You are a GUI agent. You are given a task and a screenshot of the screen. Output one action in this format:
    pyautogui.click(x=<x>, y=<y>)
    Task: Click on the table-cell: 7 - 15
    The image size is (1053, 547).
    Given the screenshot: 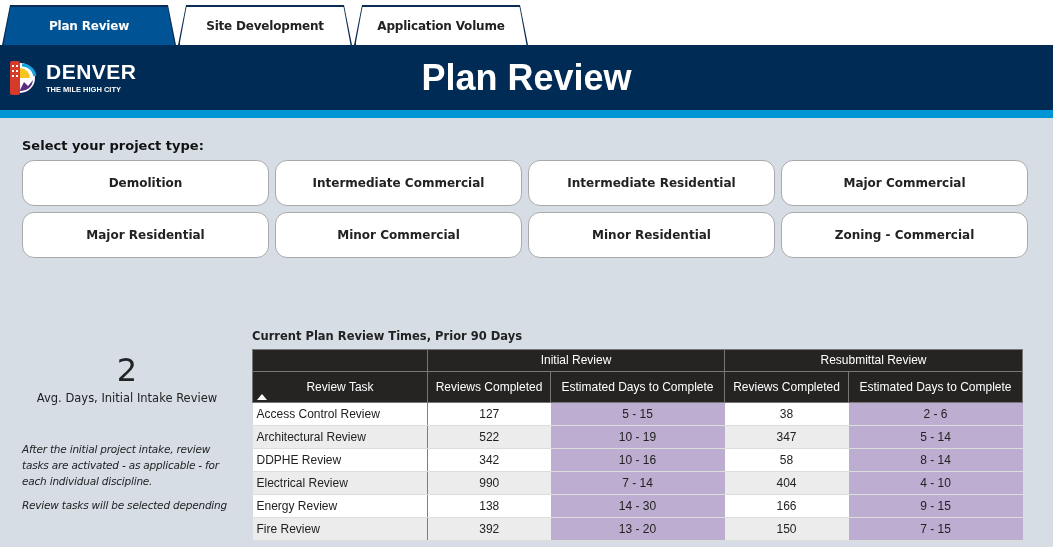 What is the action you would take?
    pyautogui.click(x=935, y=529)
    